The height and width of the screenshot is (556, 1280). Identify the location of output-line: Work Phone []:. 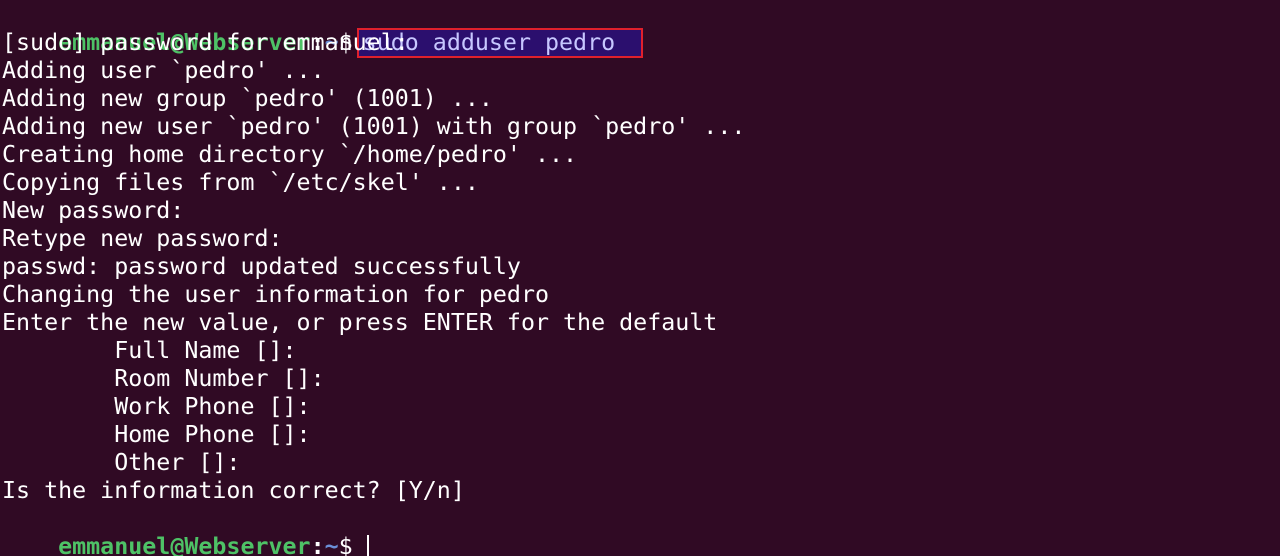
(156, 406).